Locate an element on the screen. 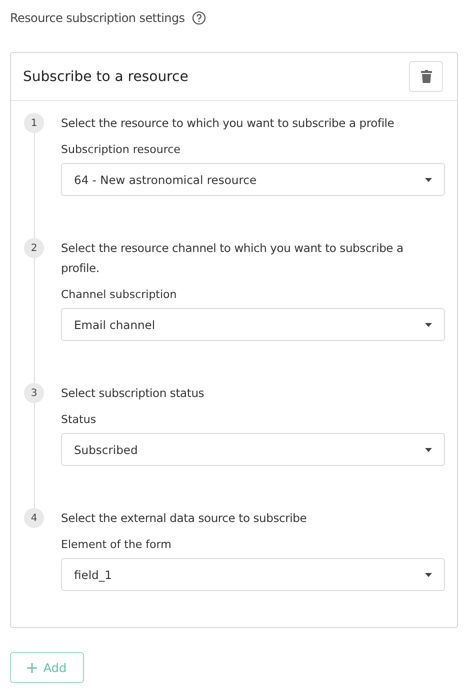 Image resolution: width=474 pixels, height=694 pixels. field-label: Subscription resource is located at coordinates (121, 150).